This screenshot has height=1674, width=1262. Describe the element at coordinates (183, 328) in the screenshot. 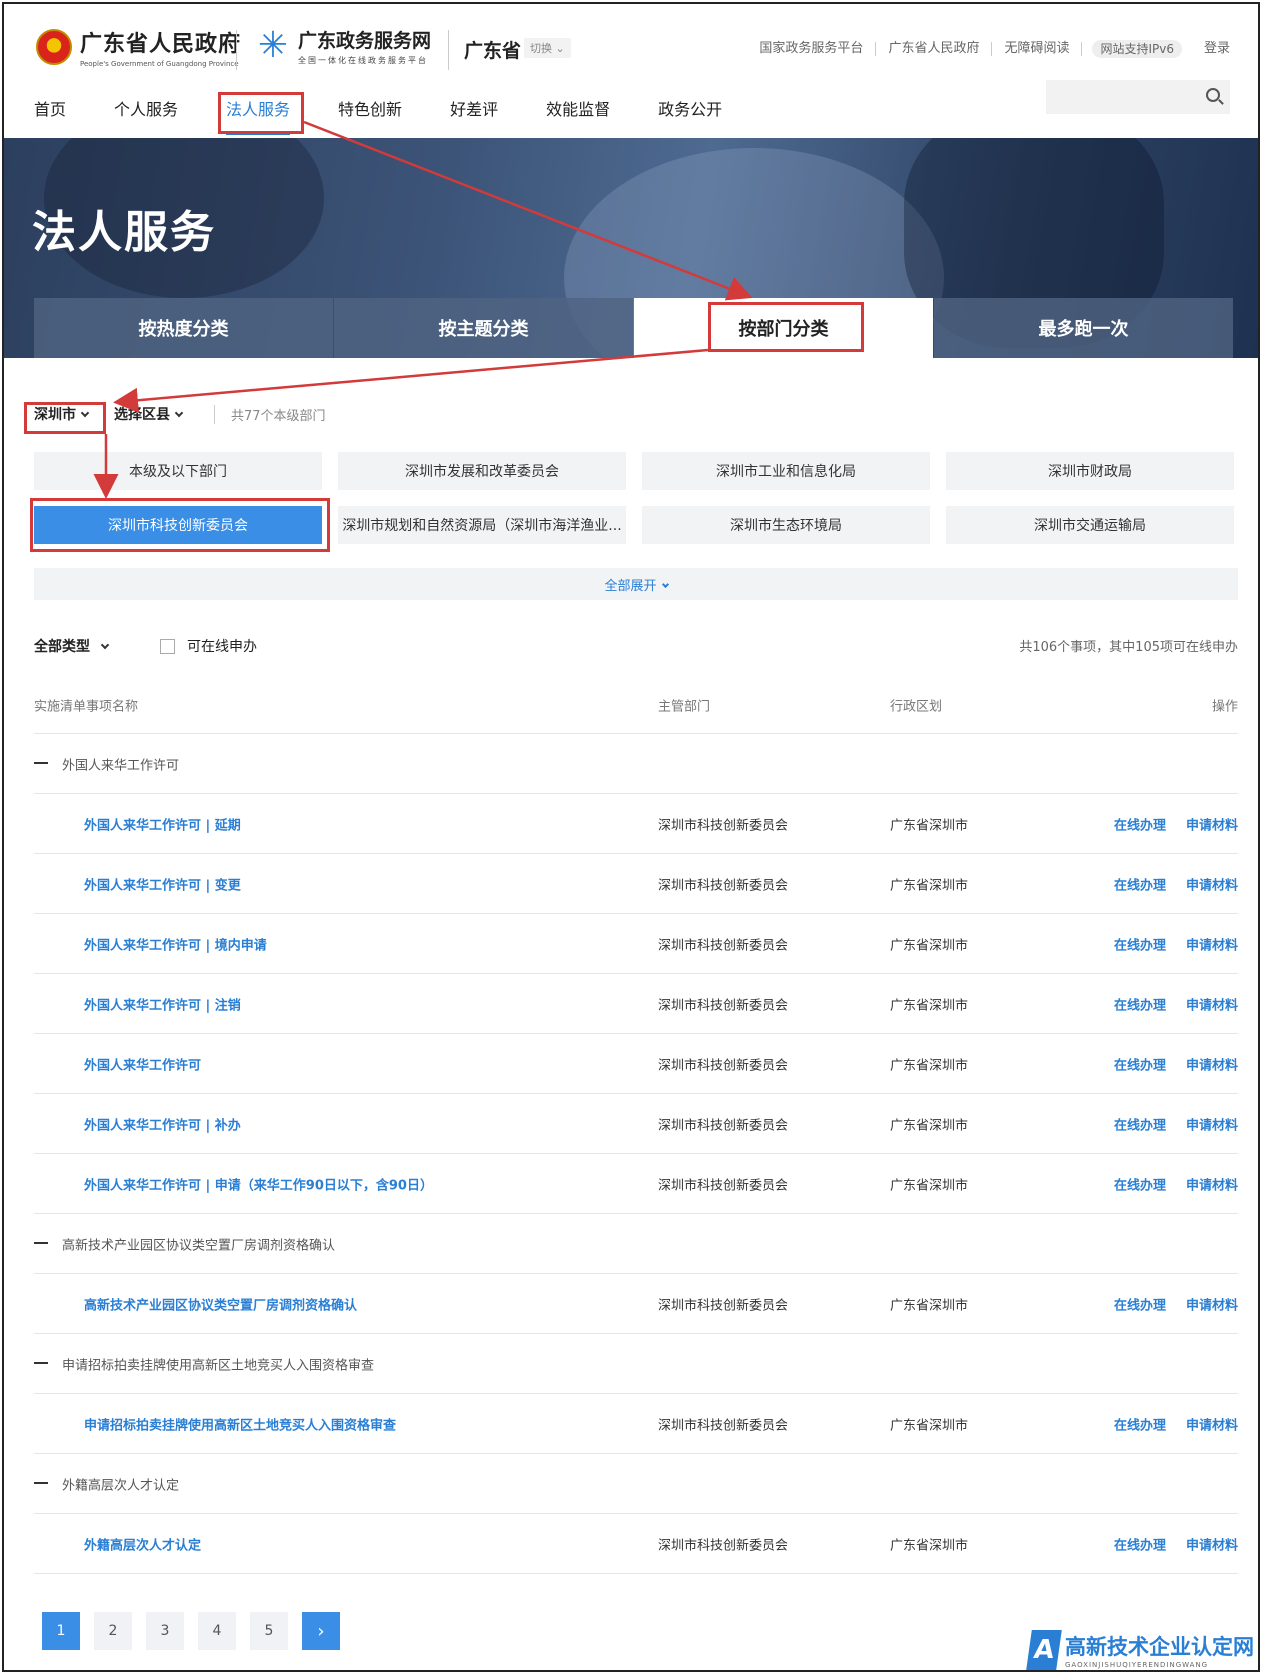

I see `tab-by-popularity: 按热度分类` at that location.